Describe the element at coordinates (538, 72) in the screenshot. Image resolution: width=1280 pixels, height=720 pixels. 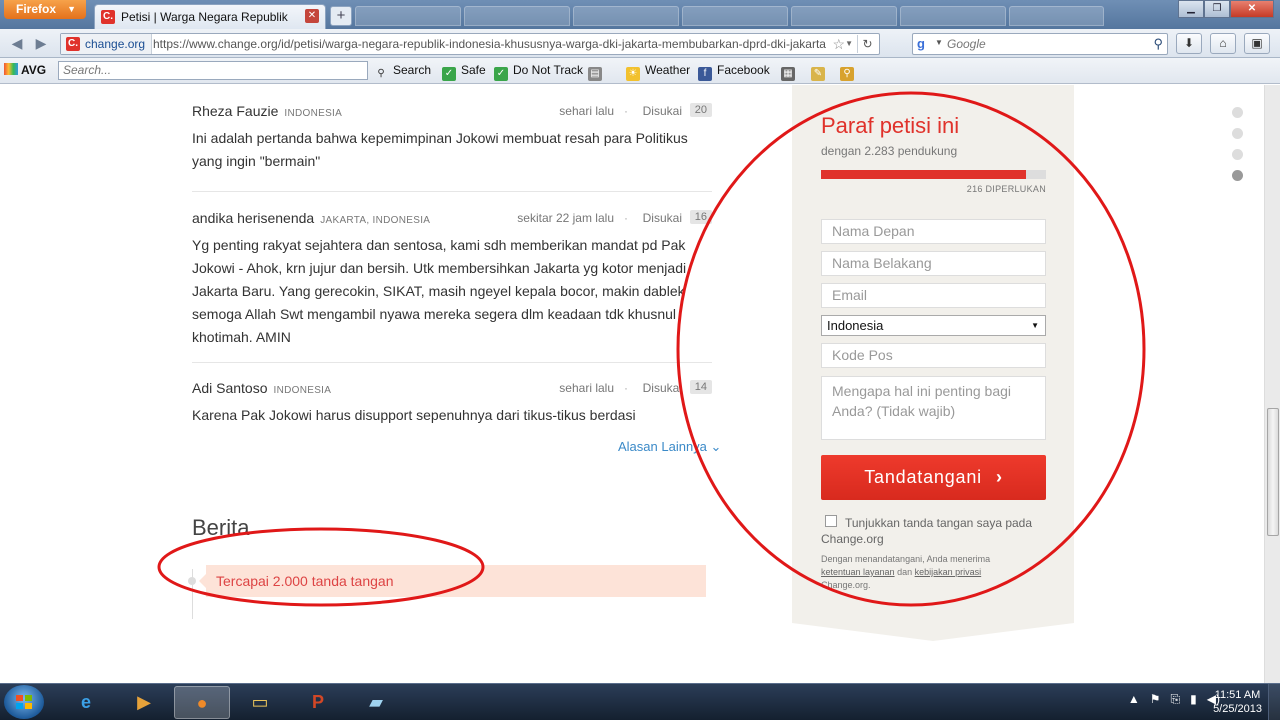
I see `avg-do-not-track-button: ✓ Do Not Track` at that location.